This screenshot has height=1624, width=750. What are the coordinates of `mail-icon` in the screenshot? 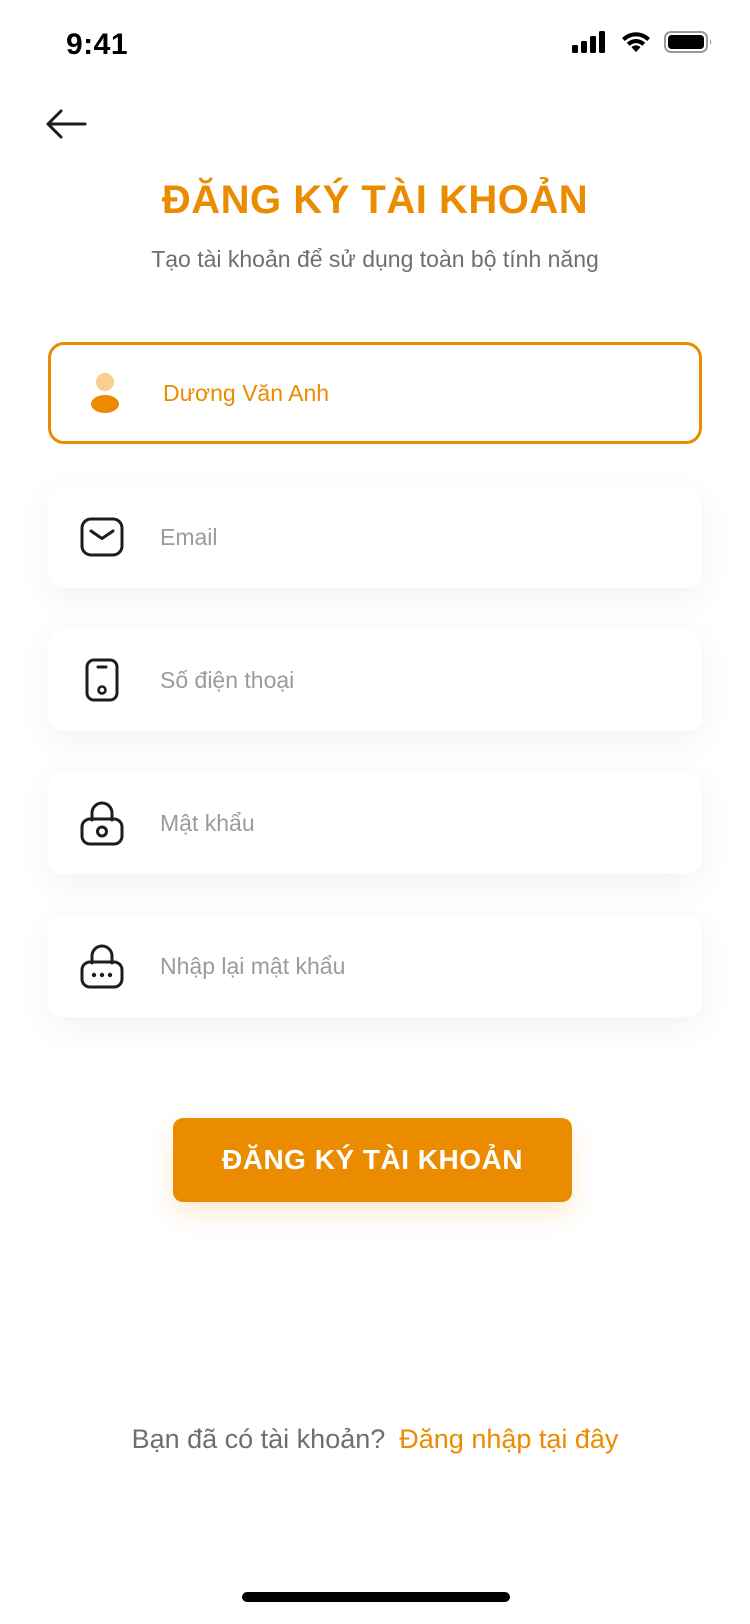 It's located at (102, 537).